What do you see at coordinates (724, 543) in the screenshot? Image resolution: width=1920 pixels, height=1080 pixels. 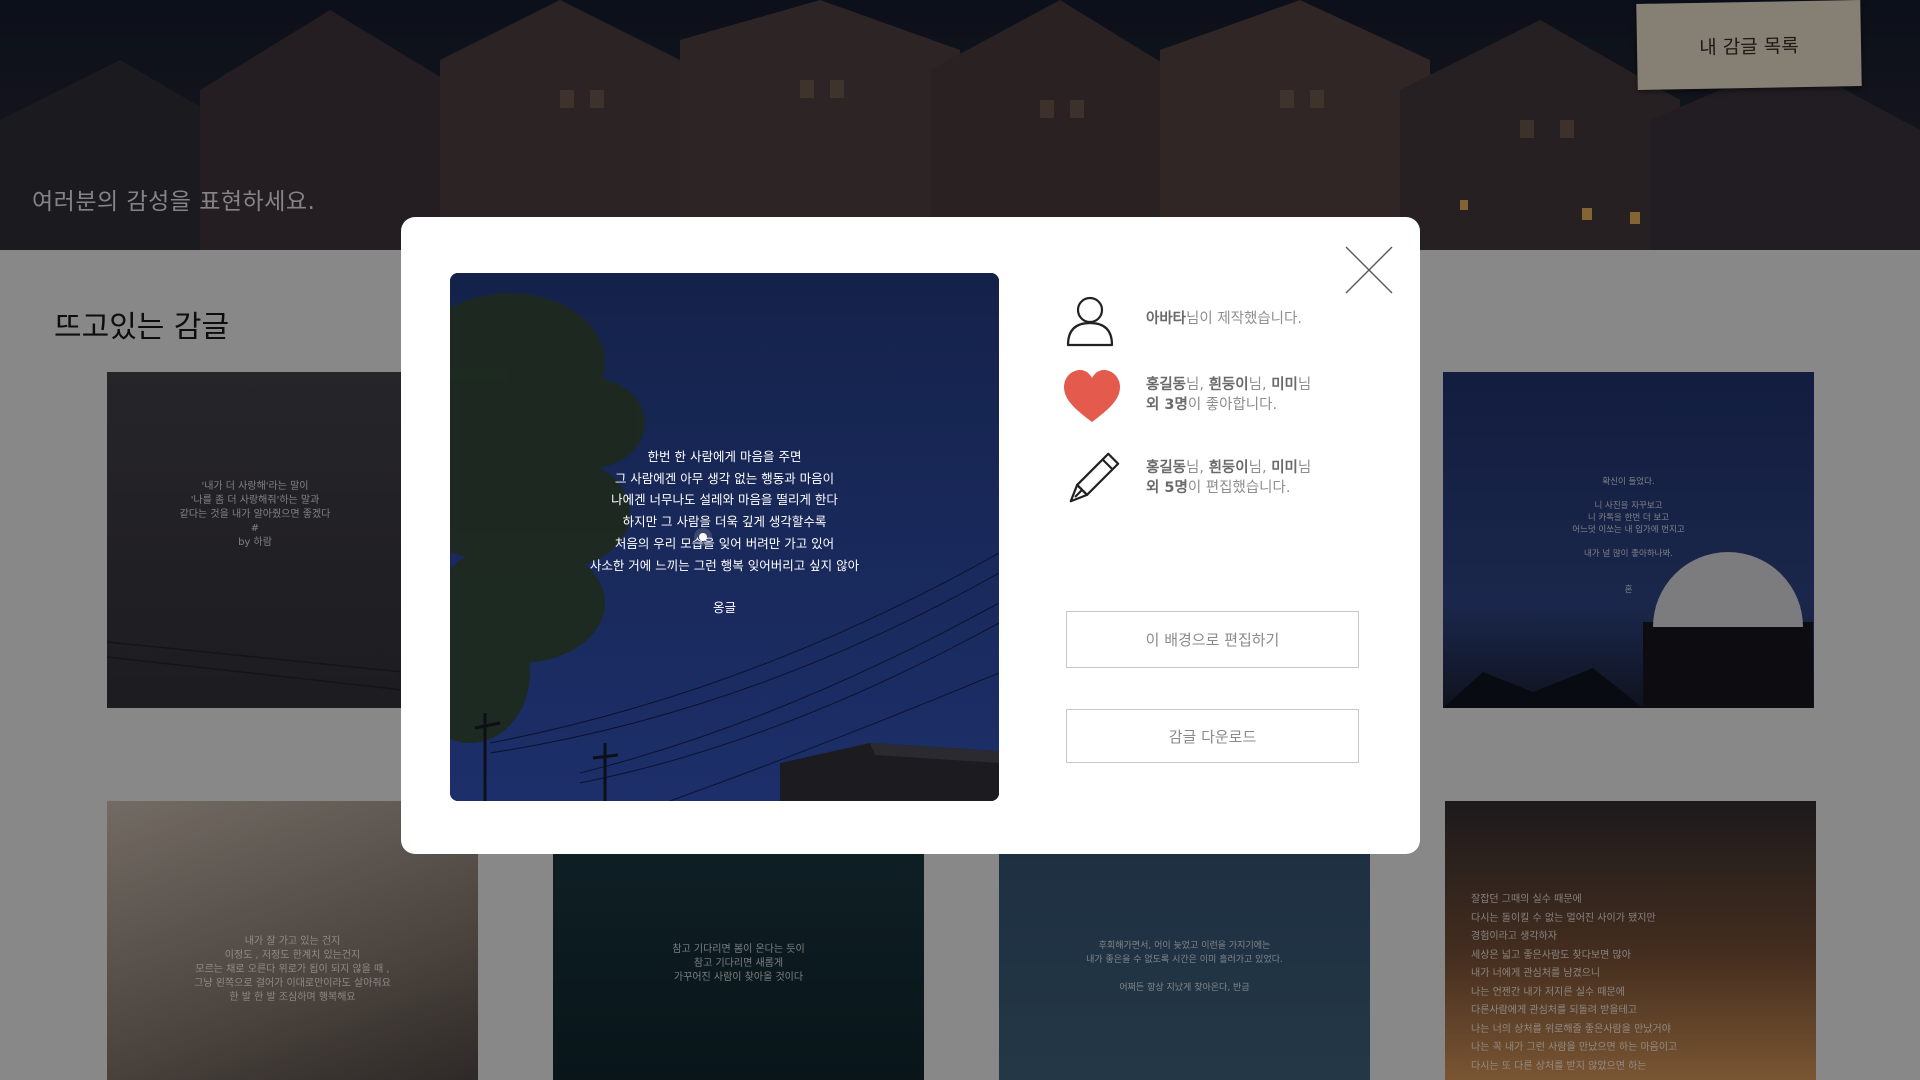 I see `poem-line: 처음의 우리 모습을 잊어 버려만 가고 있어` at bounding box center [724, 543].